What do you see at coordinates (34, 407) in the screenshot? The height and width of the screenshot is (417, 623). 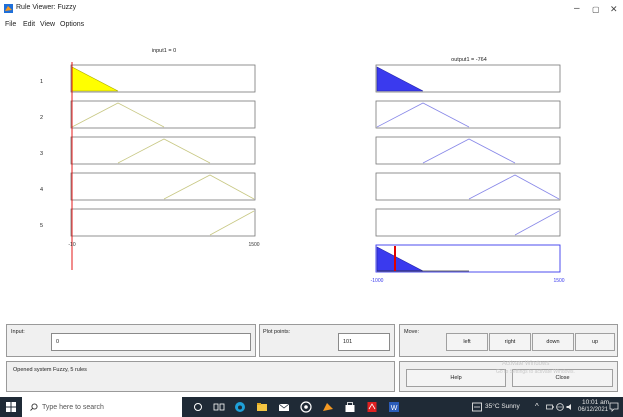 I see `search-icon` at bounding box center [34, 407].